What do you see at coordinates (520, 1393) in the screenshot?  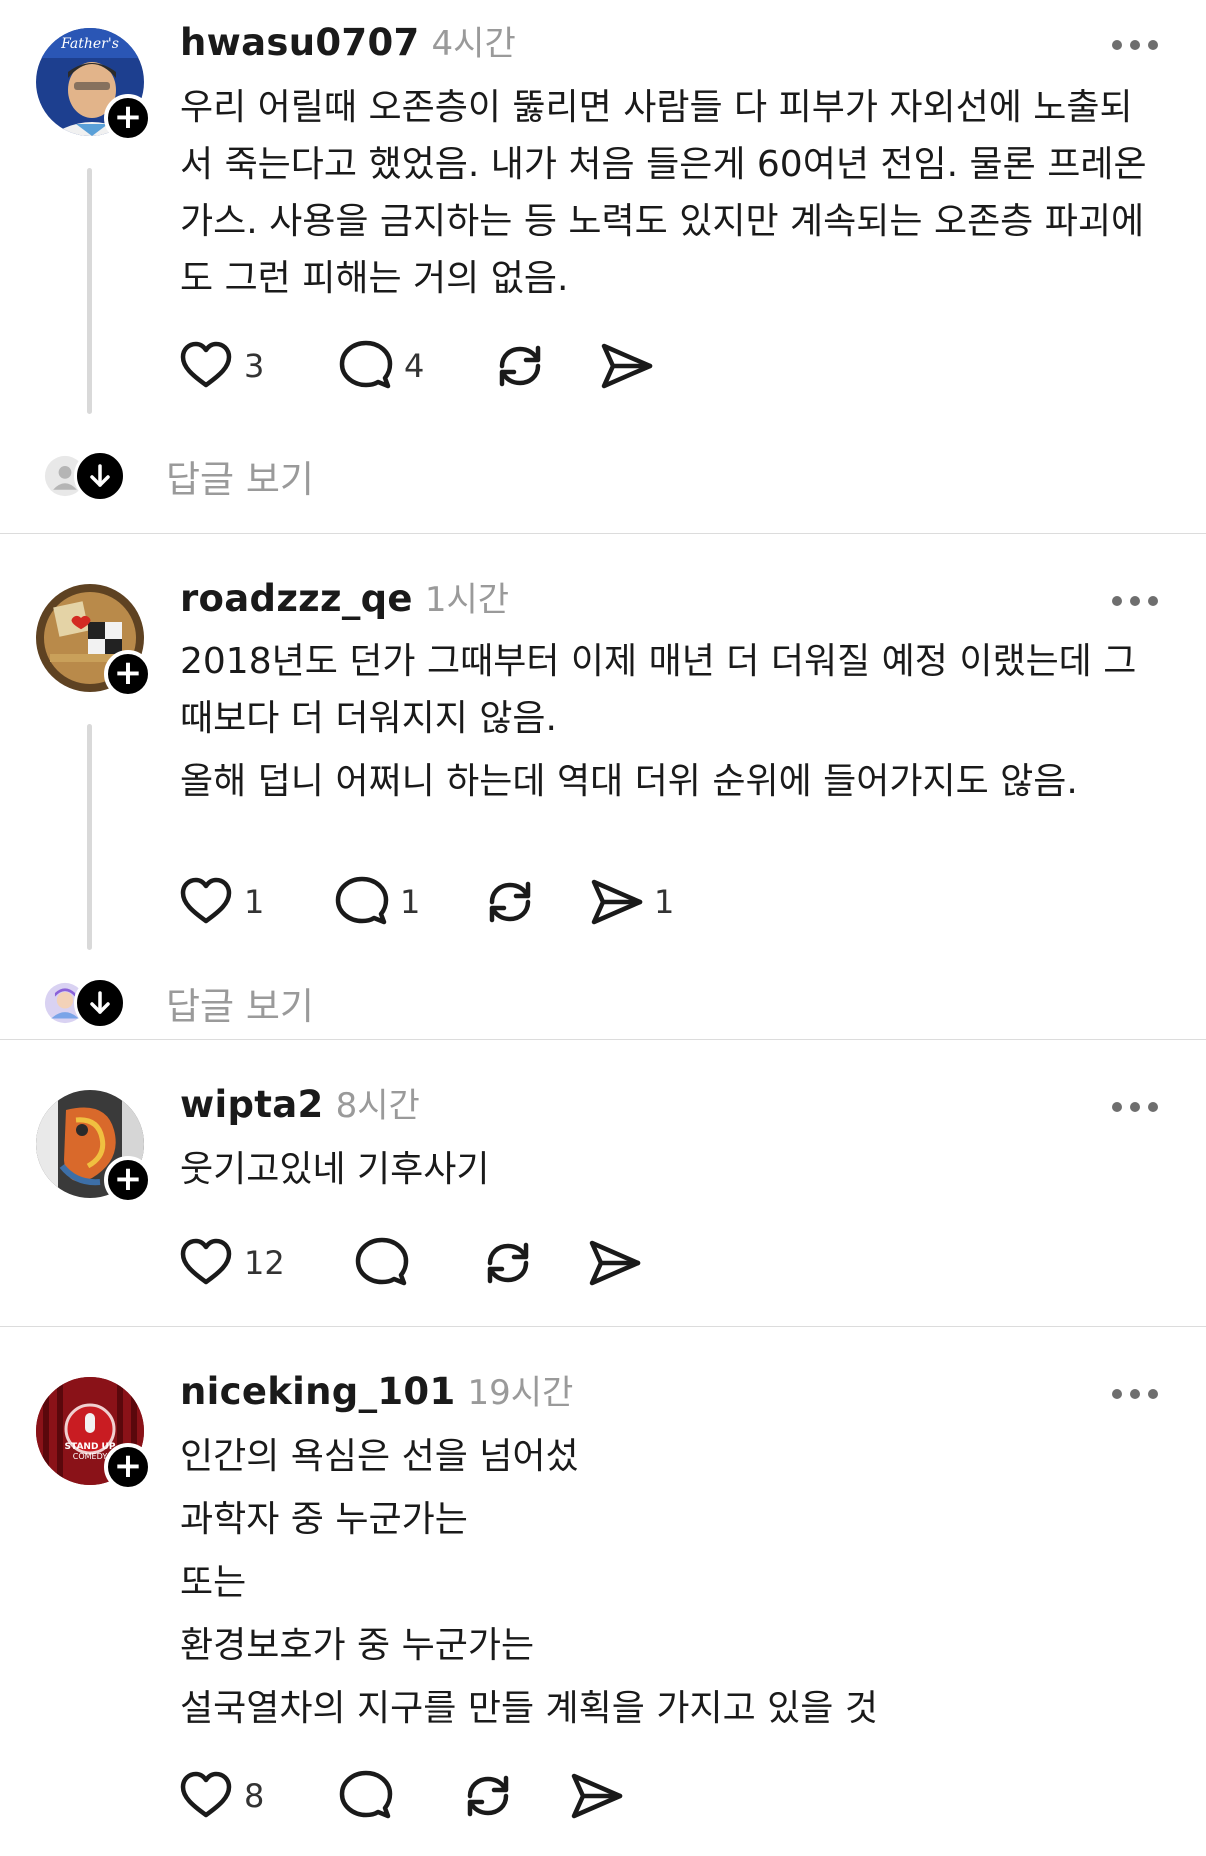 I see `timestamp: 19시간` at bounding box center [520, 1393].